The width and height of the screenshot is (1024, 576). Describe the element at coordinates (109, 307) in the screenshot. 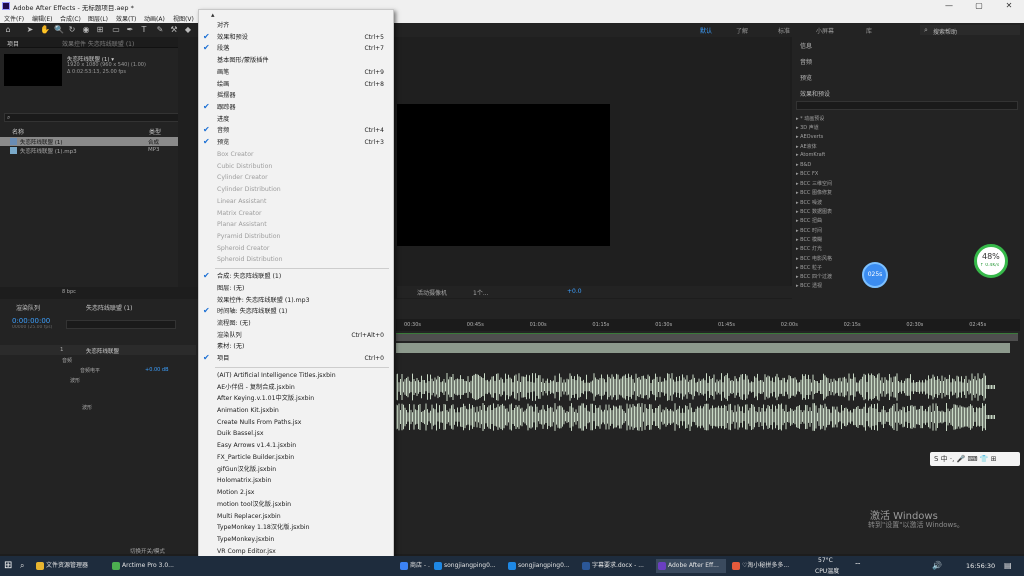

I see `tab-timeline-comp: 失恋阵线联盟 (1)` at that location.